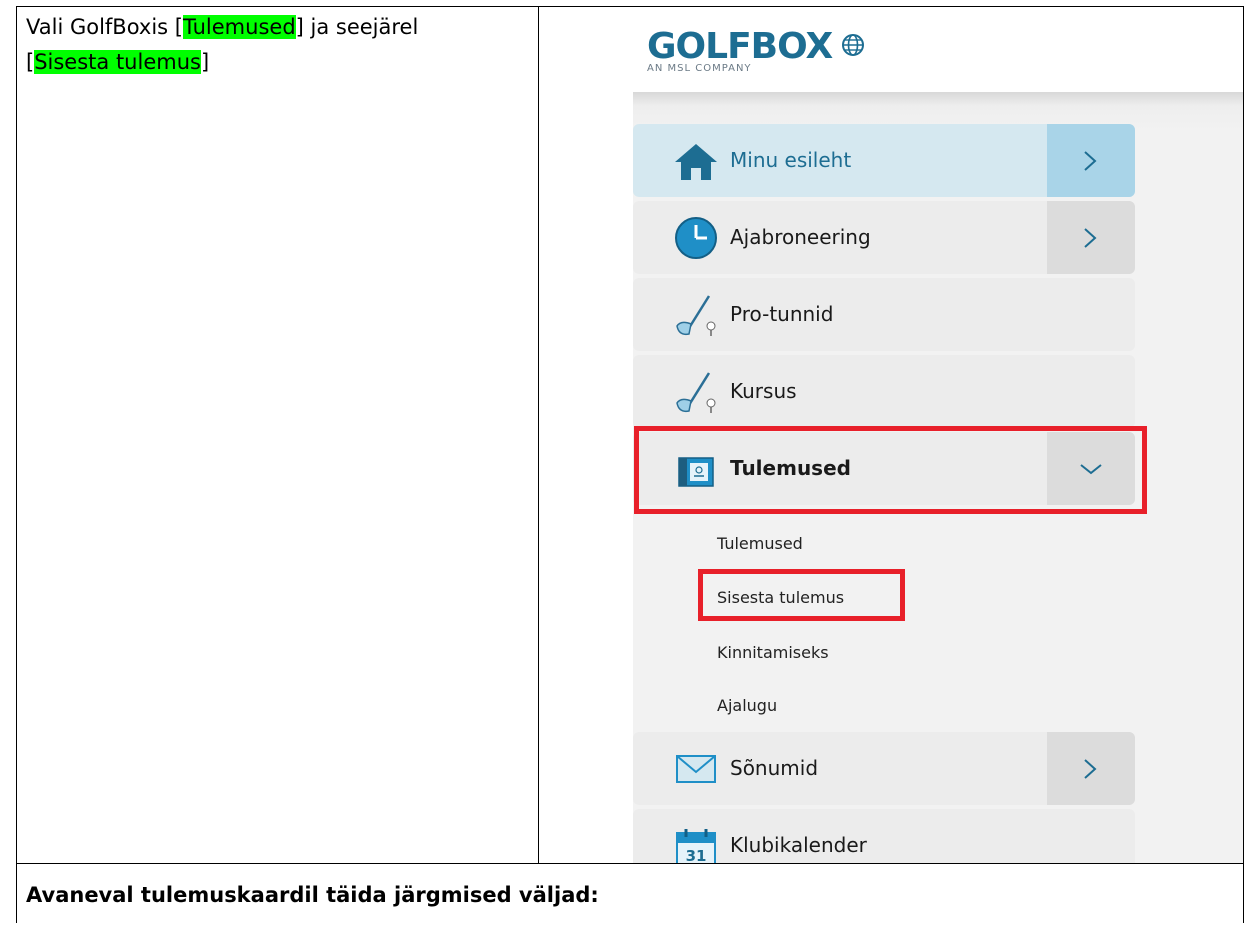 This screenshot has height=927, width=1248. What do you see at coordinates (117, 62) in the screenshot?
I see `highlight-sisesta-tulemus: Sisesta tulemus` at bounding box center [117, 62].